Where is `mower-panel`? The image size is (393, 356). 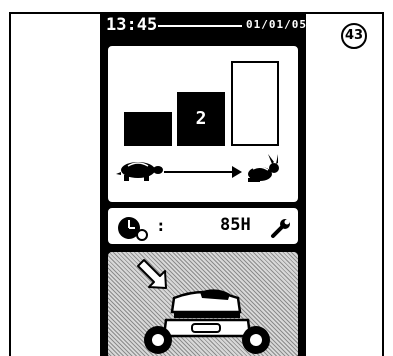
mower-panel is located at coordinates (203, 303).